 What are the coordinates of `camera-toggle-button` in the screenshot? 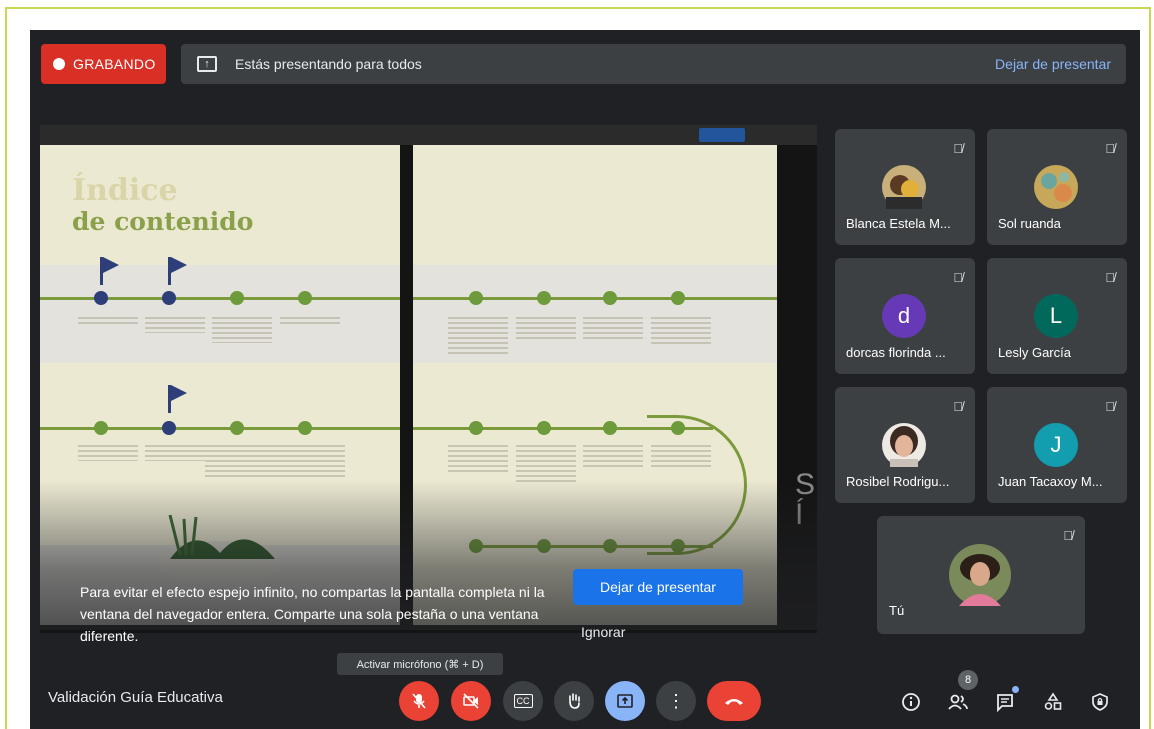 It's located at (471, 701).